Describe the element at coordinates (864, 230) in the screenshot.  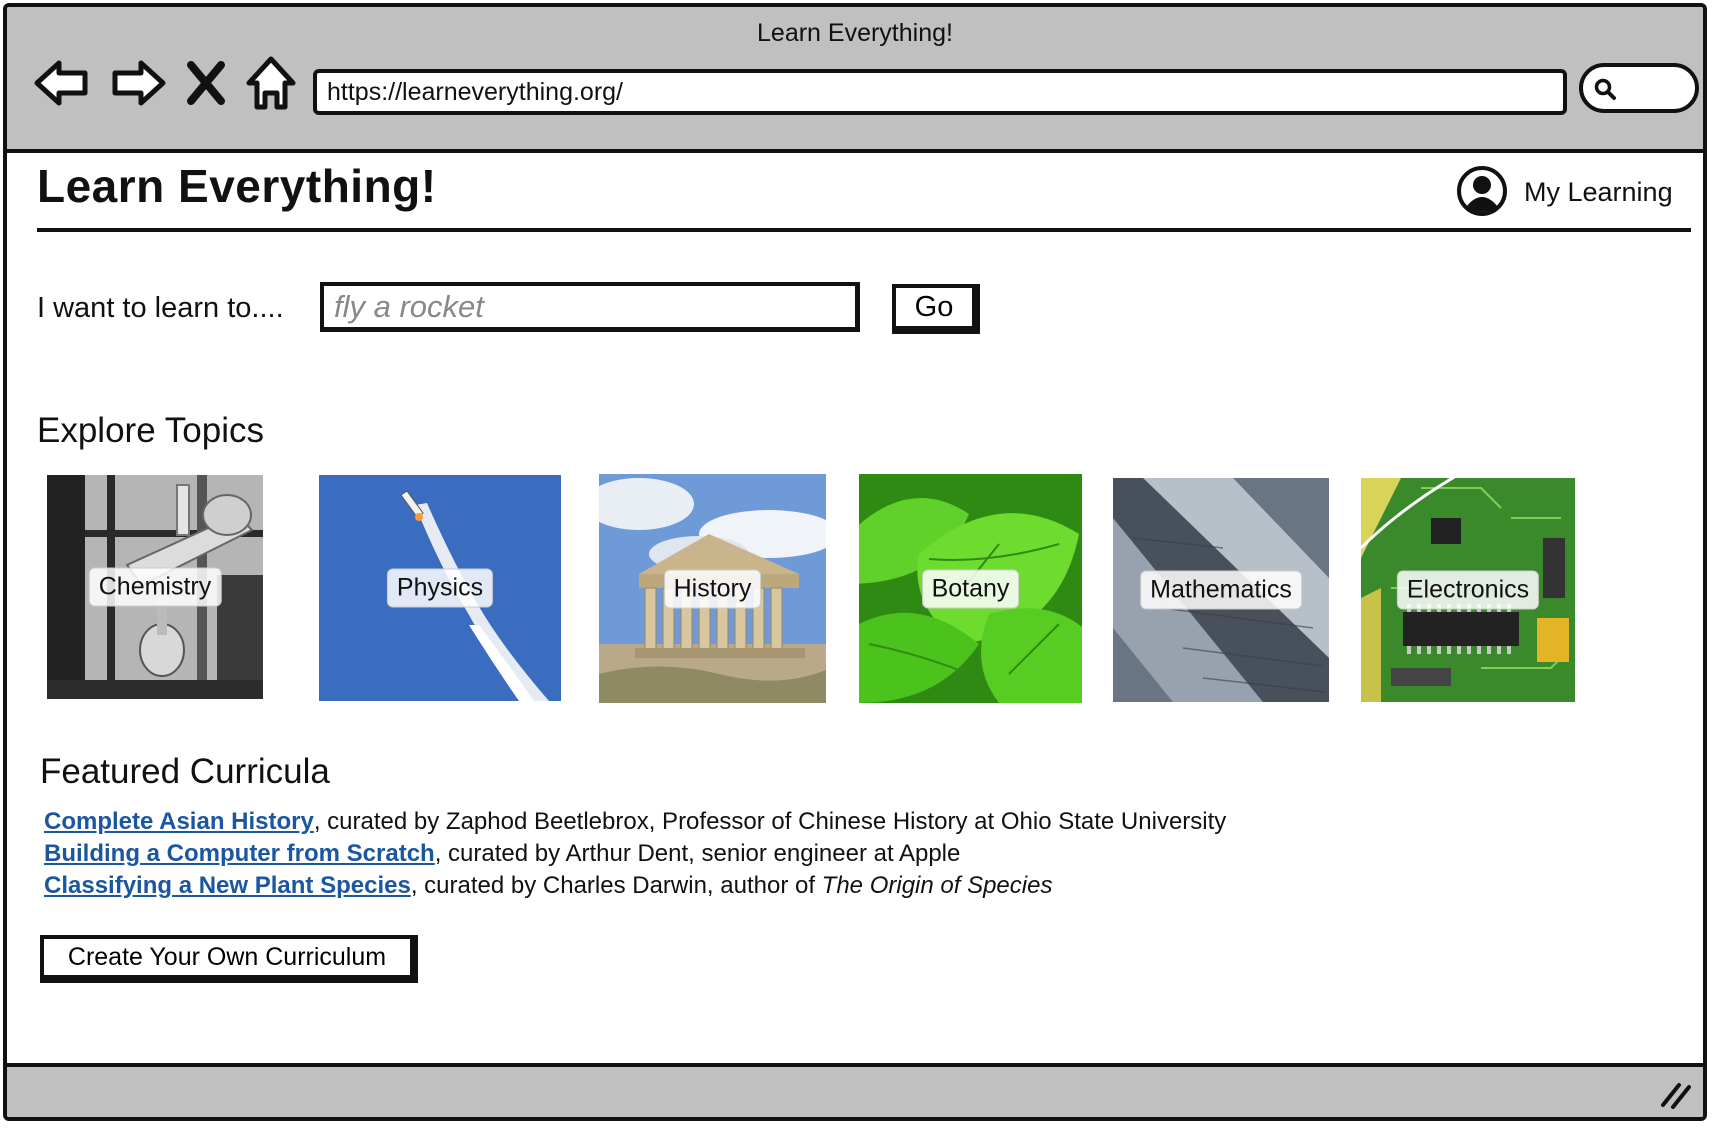
I see `header-divider` at that location.